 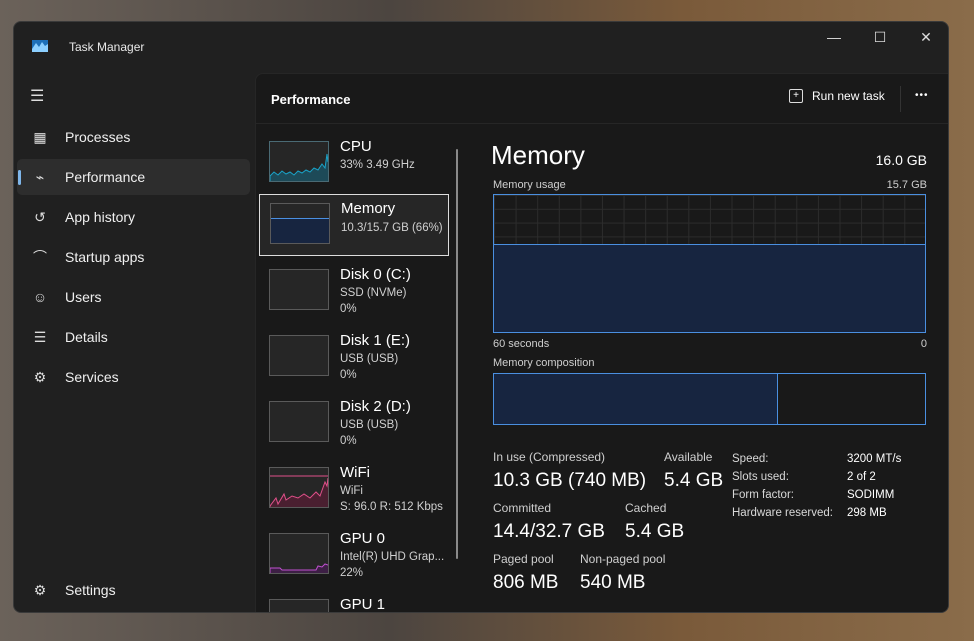 I want to click on device-name: GPU 1, so click(x=363, y=604).